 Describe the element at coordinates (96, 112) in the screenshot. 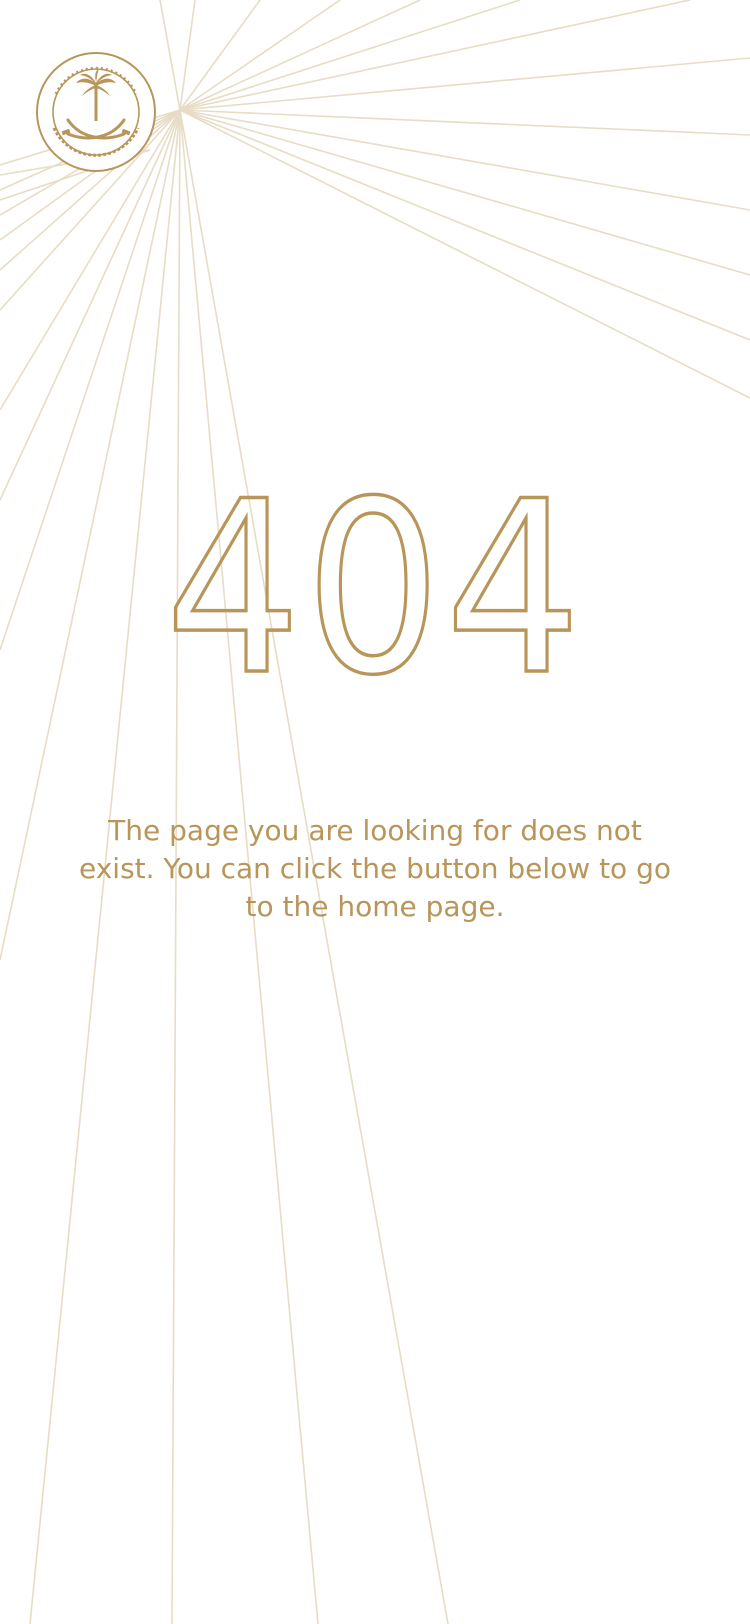

I see `pif-emblem-icon` at that location.